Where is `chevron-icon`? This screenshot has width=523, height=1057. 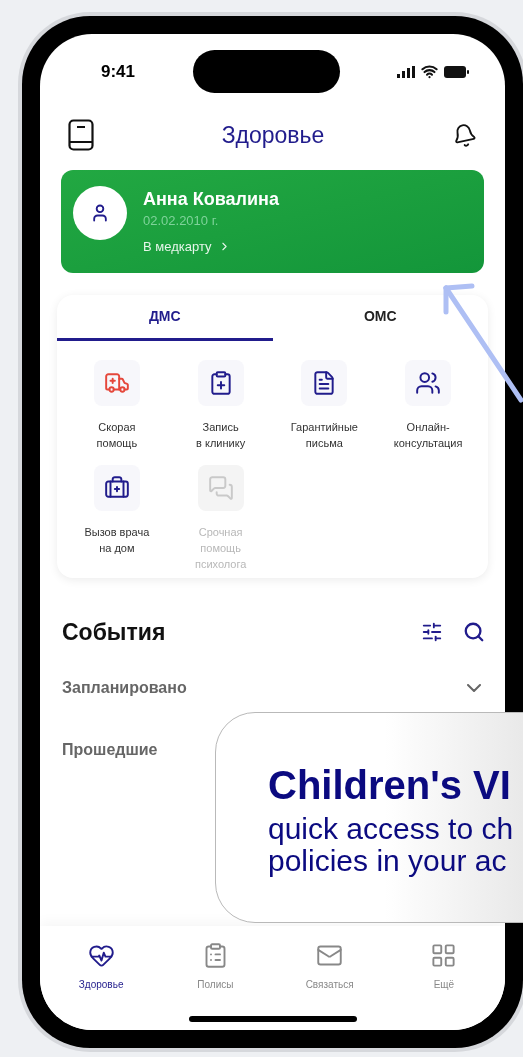 chevron-icon is located at coordinates (474, 688).